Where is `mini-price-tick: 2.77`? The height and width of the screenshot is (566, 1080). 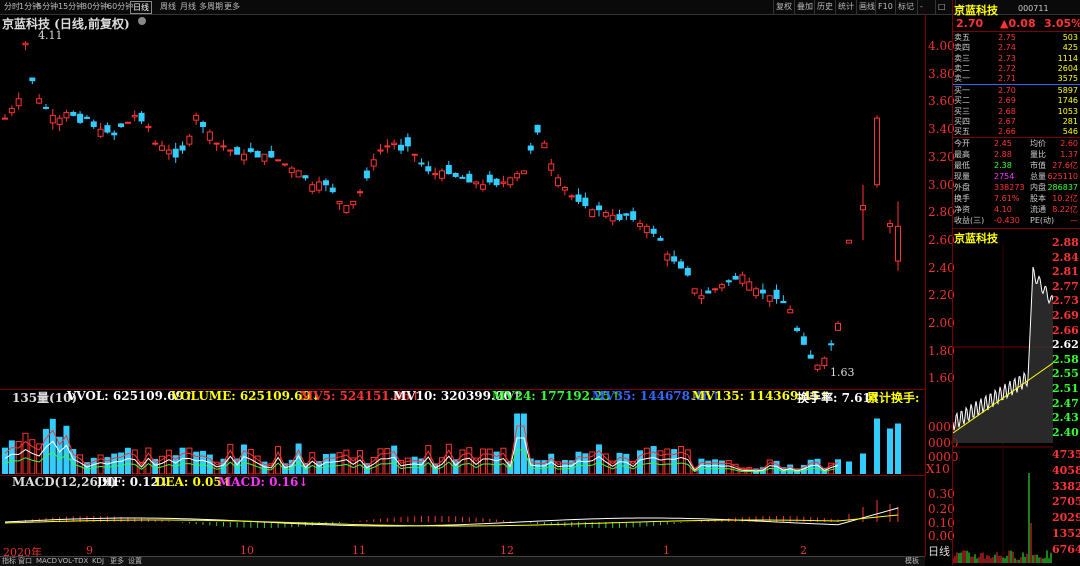
mini-price-tick: 2.77 is located at coordinates (1065, 286).